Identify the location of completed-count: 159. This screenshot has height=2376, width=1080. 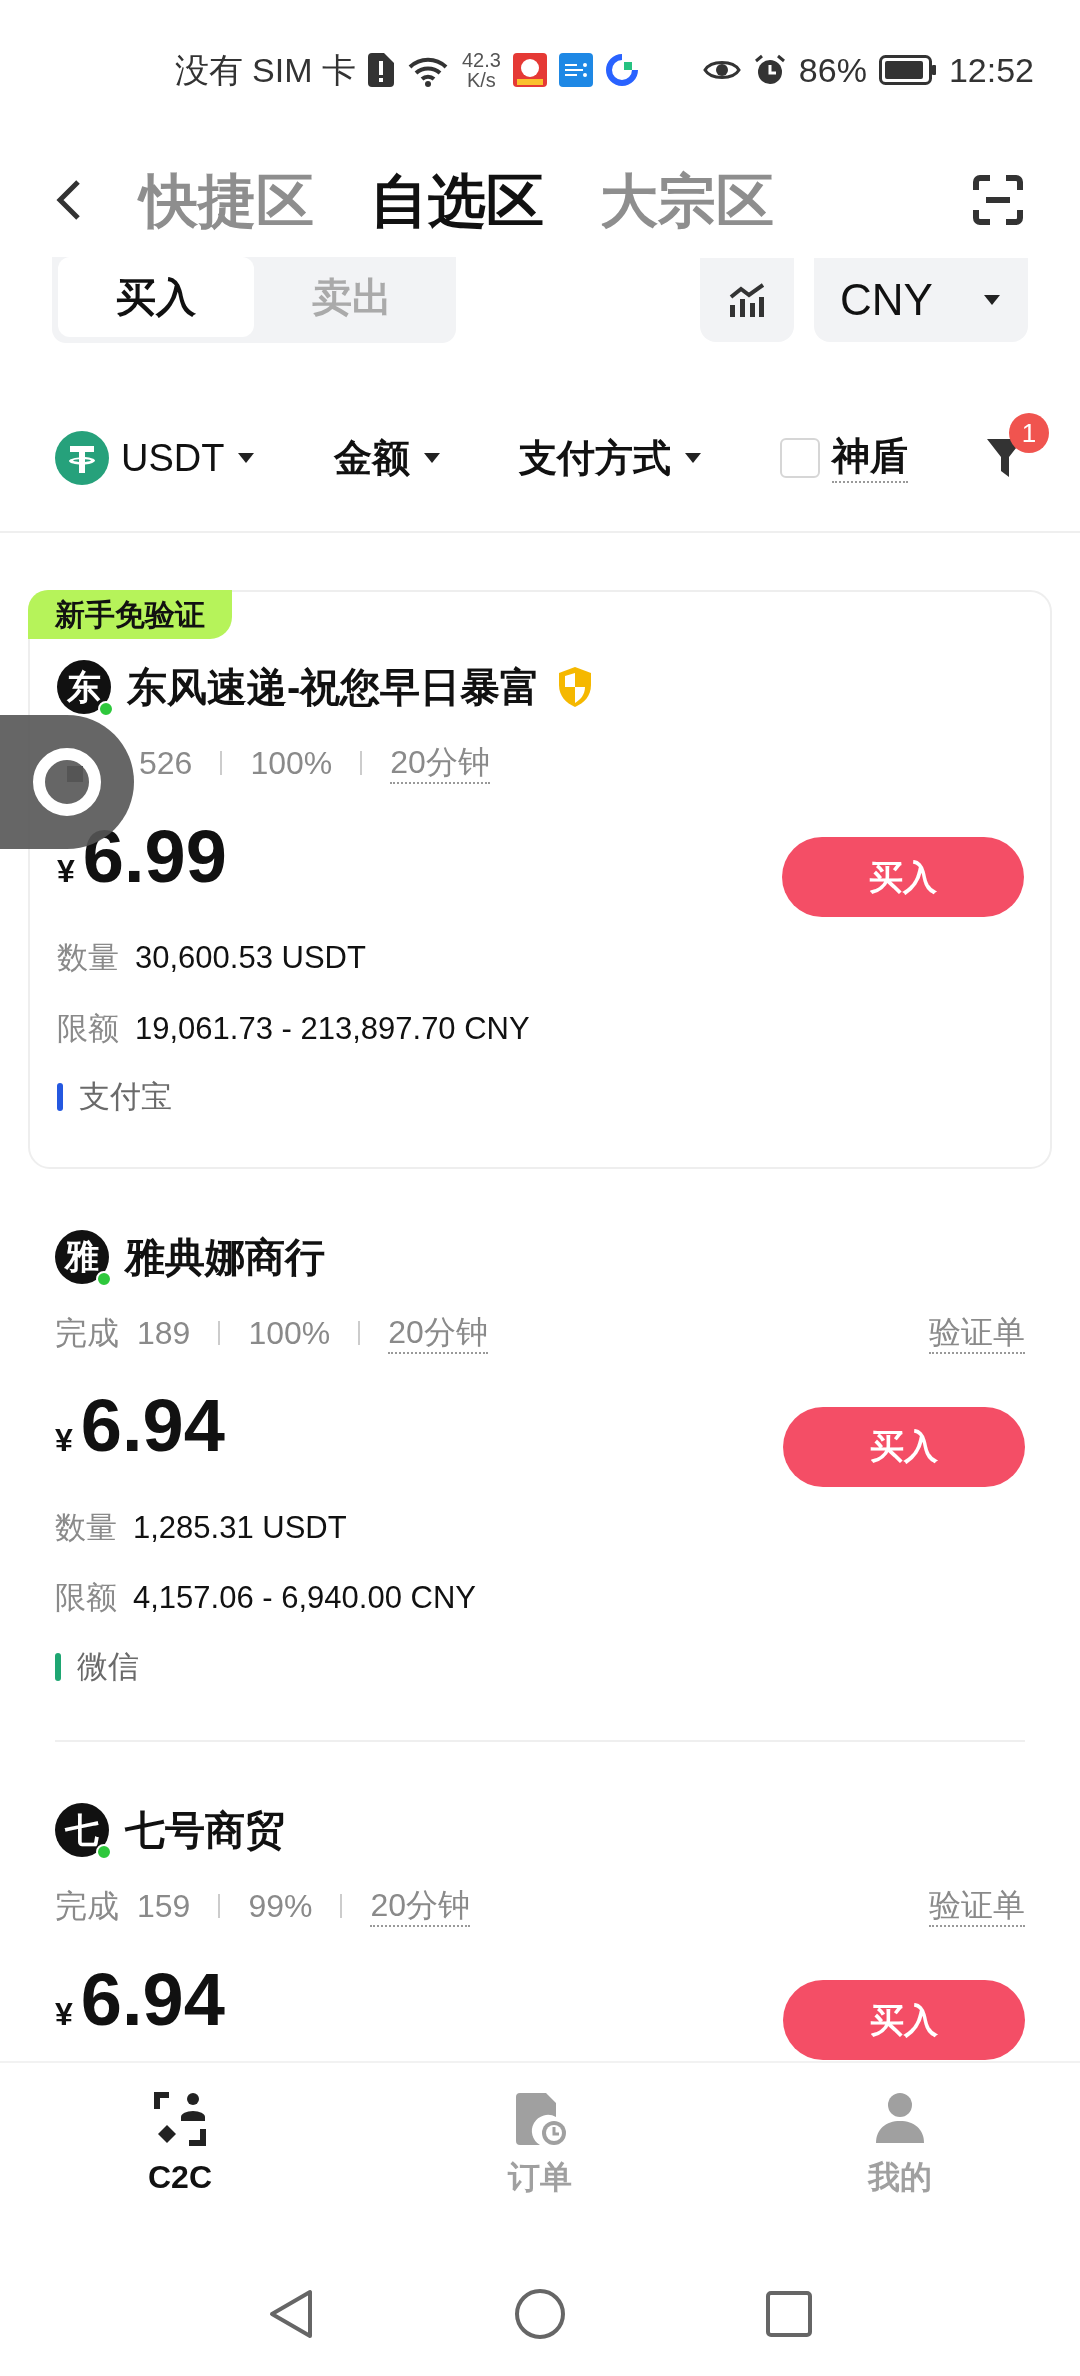
(164, 1906).